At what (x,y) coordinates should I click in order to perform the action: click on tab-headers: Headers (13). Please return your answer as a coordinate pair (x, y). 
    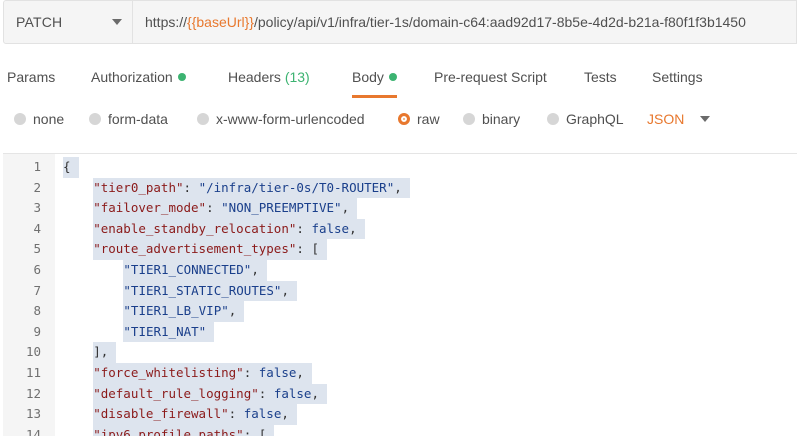
    Looking at the image, I should click on (269, 78).